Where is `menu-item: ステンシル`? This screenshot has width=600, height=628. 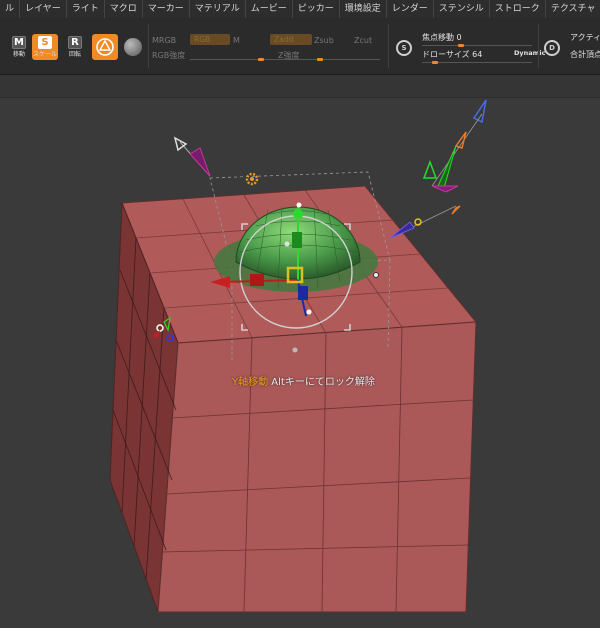
menu-item: ステンシル is located at coordinates (462, 9).